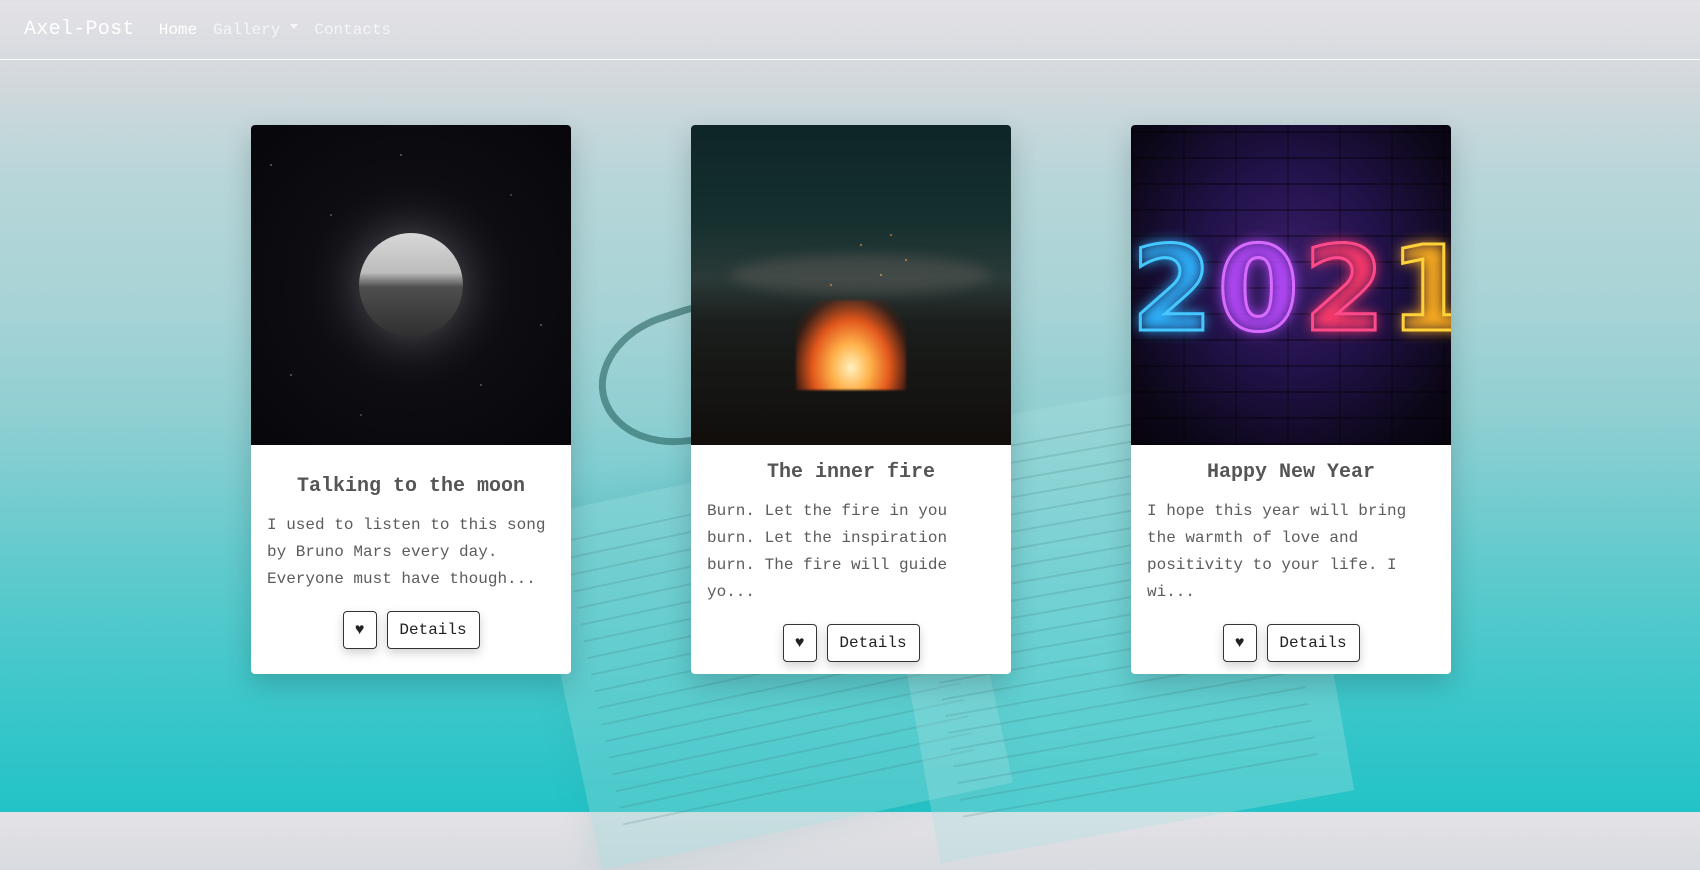  What do you see at coordinates (411, 486) in the screenshot?
I see `card-title: Talking to the moon` at bounding box center [411, 486].